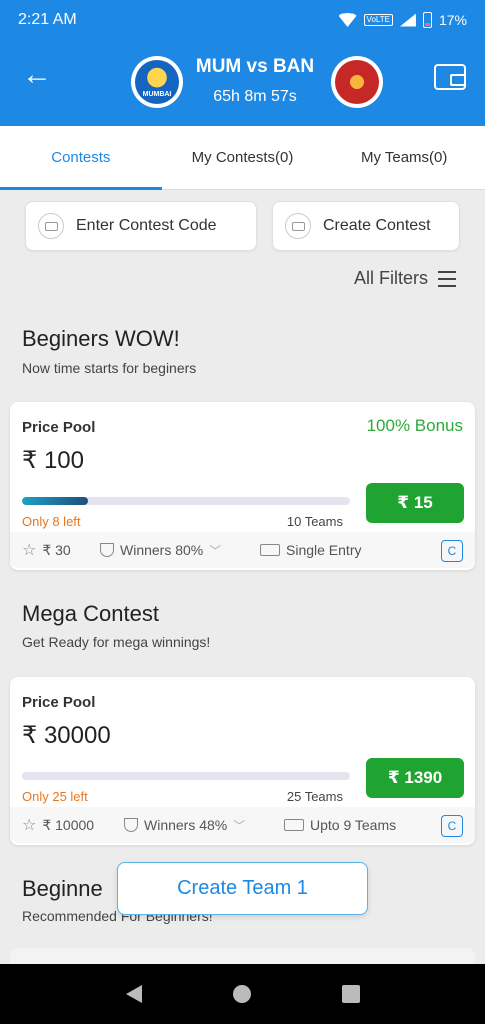 The image size is (485, 1024). What do you see at coordinates (56, 549) in the screenshot?
I see `first-prize: ₹ 30` at bounding box center [56, 549].